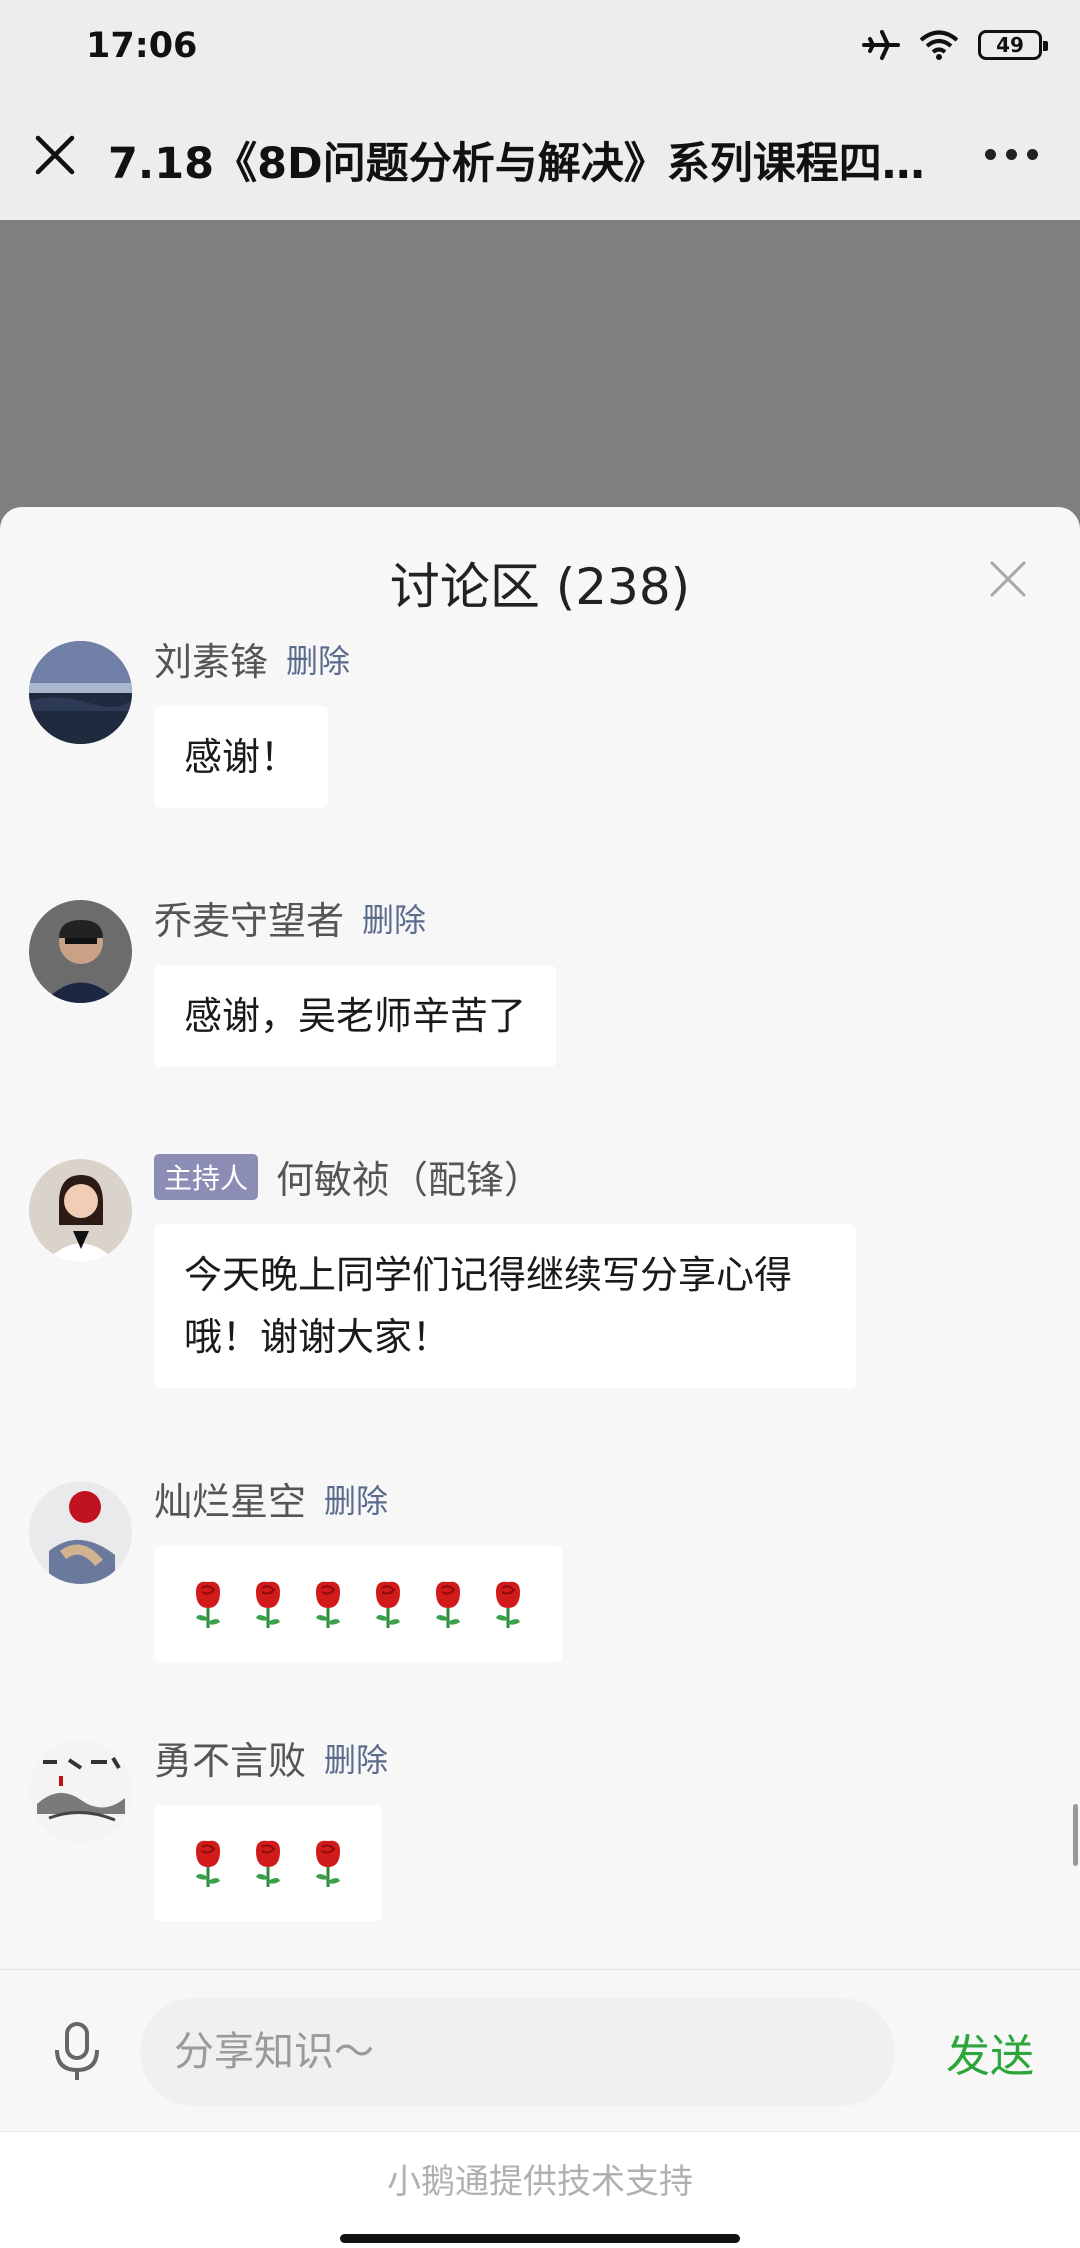 The height and width of the screenshot is (2248, 1080). I want to click on scrollbar, so click(1075, 1835).